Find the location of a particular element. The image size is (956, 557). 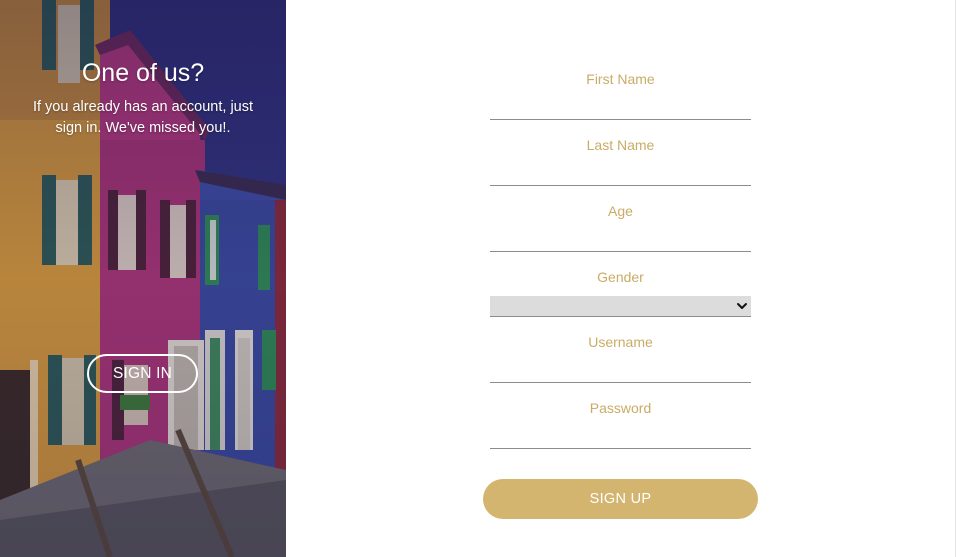

age-label: Age is located at coordinates (620, 211).